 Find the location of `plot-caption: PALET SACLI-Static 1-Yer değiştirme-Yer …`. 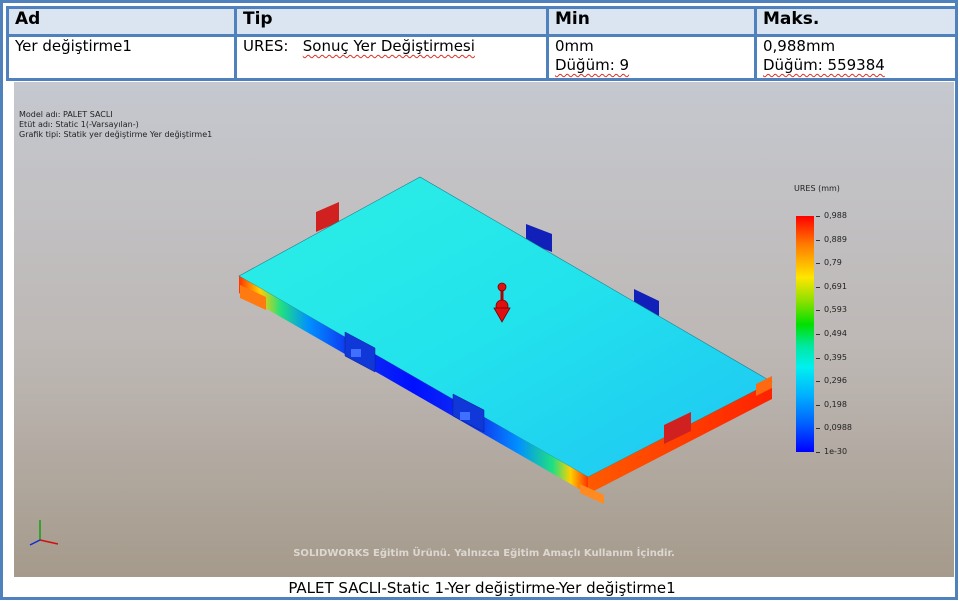

plot-caption: PALET SACLI-Static 1-Yer değiştirme-Yer … is located at coordinates (482, 588).